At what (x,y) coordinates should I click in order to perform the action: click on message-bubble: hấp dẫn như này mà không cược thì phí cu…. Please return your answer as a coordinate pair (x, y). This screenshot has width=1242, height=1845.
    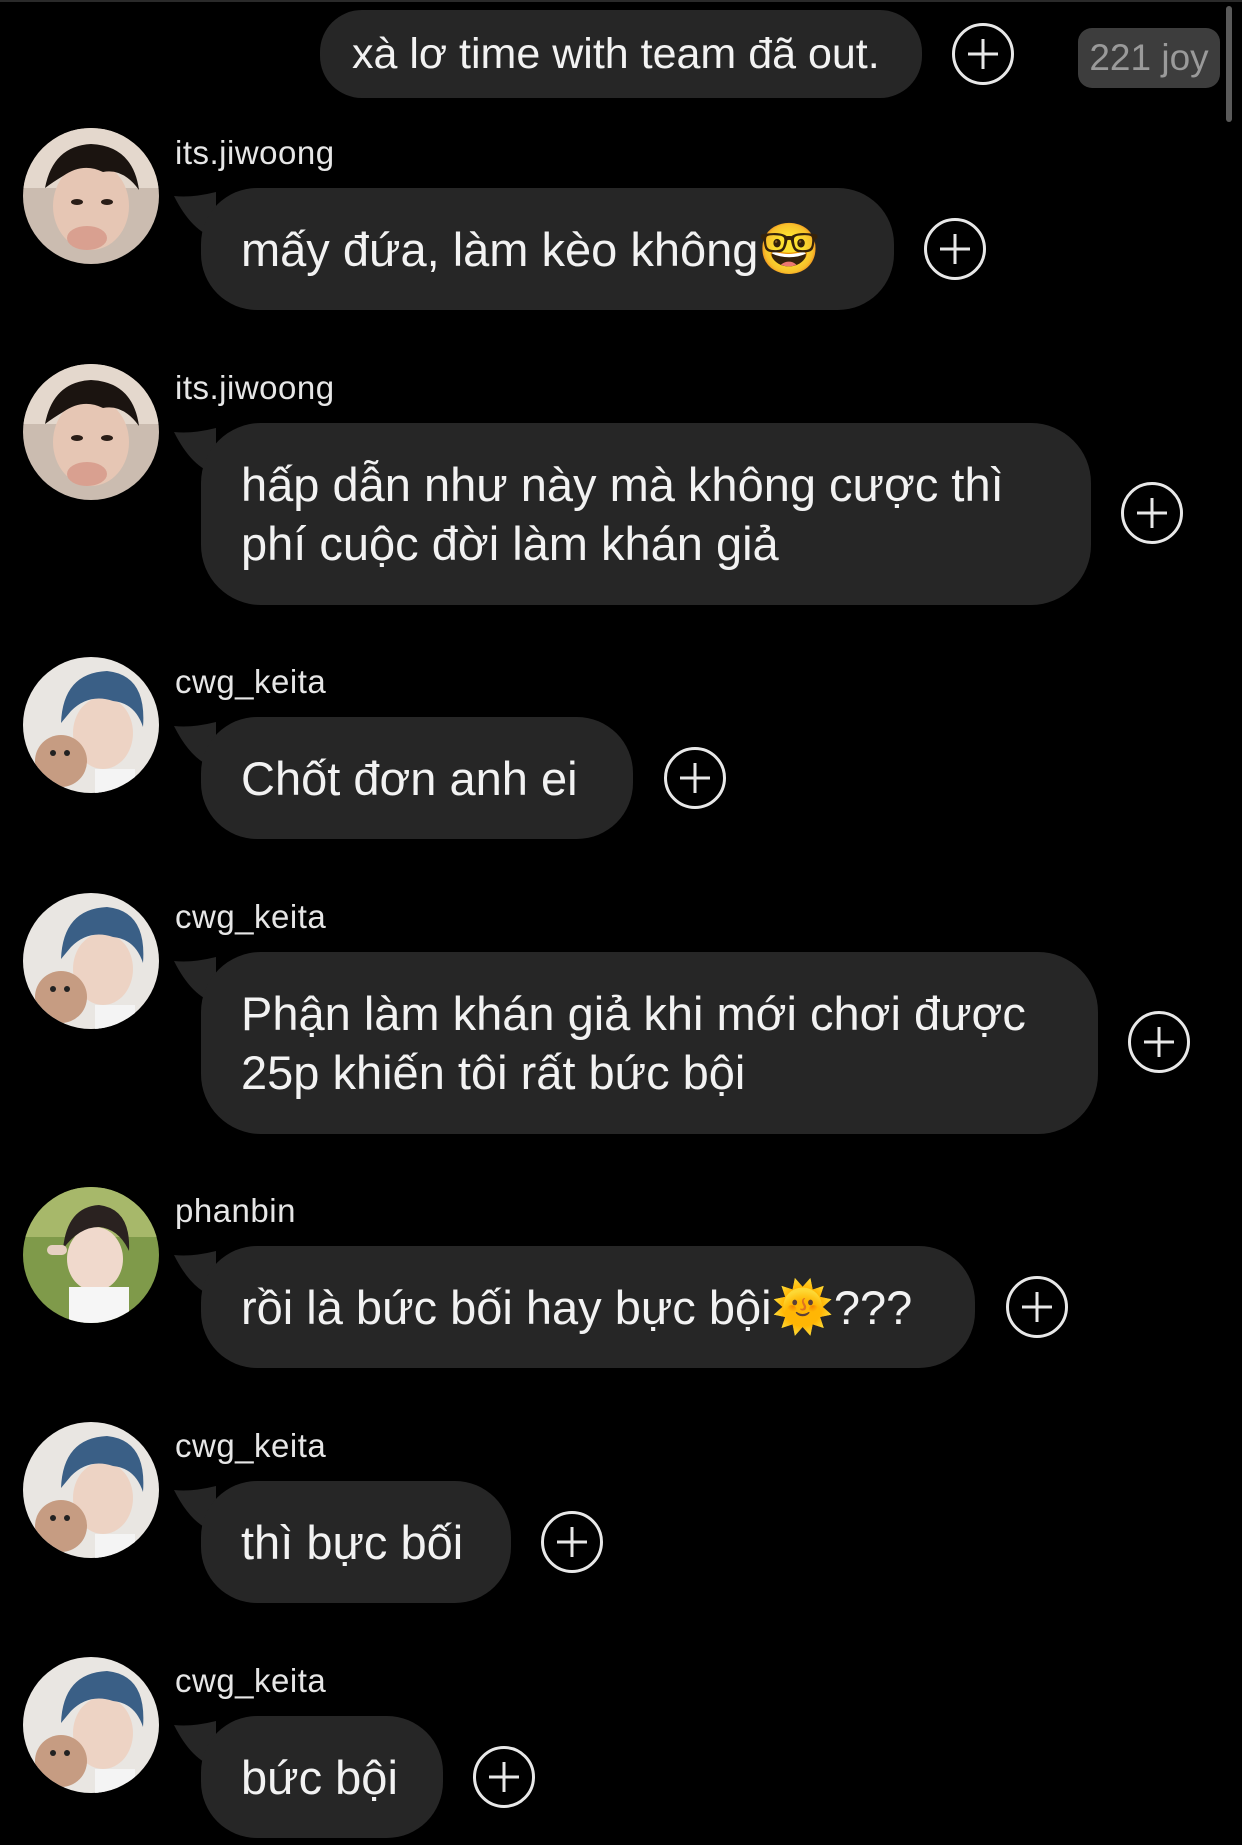
    Looking at the image, I should click on (646, 514).